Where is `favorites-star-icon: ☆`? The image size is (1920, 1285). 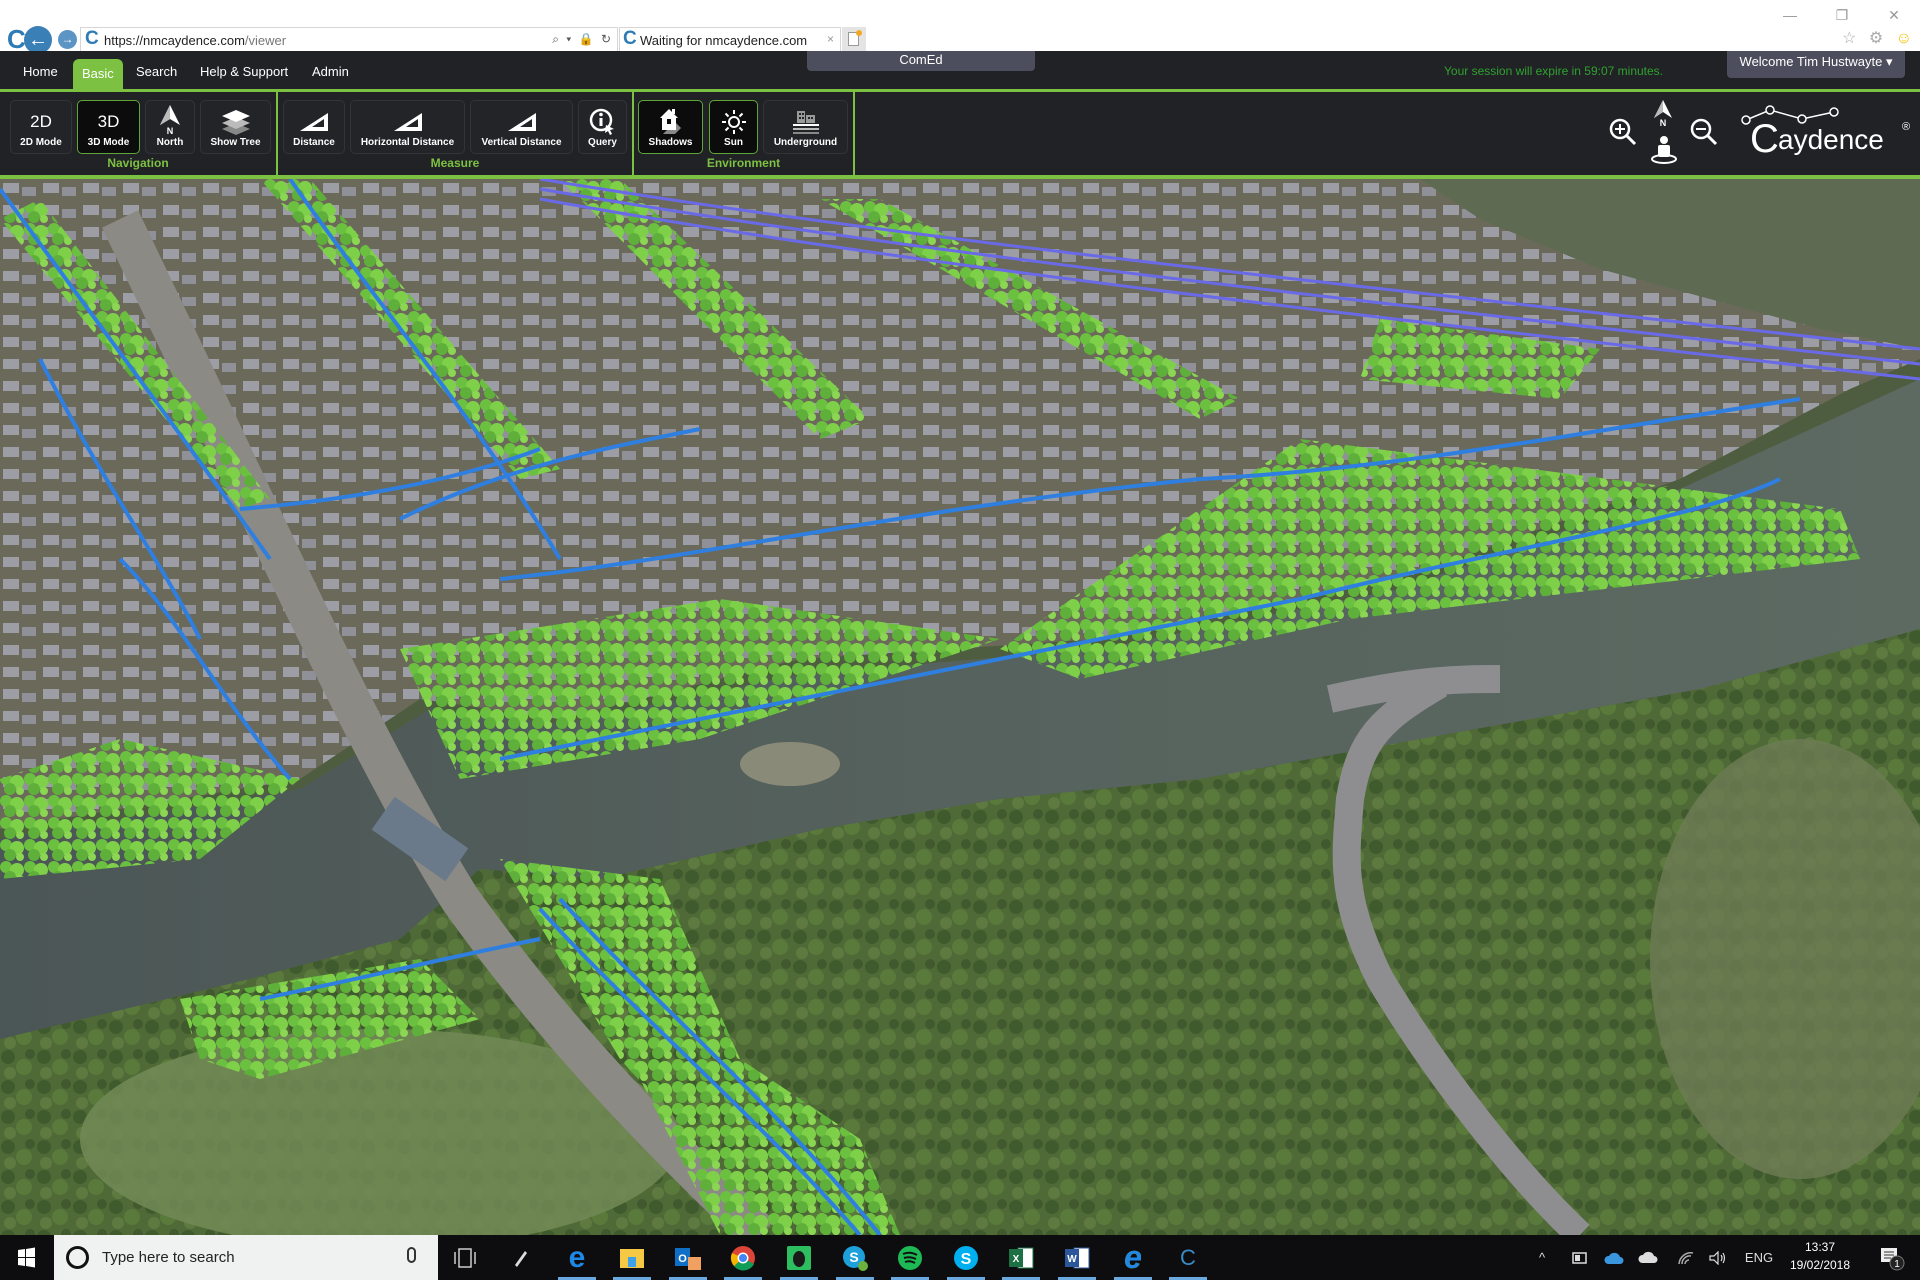
favorites-star-icon: ☆ is located at coordinates (1851, 38).